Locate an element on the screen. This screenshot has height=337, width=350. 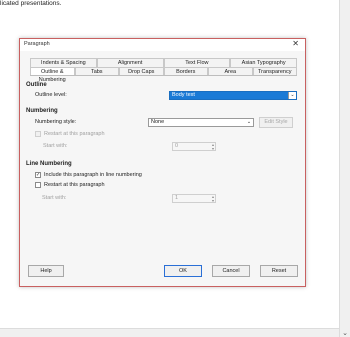
numbering-start-with-value: 0 is located at coordinates (177, 146).